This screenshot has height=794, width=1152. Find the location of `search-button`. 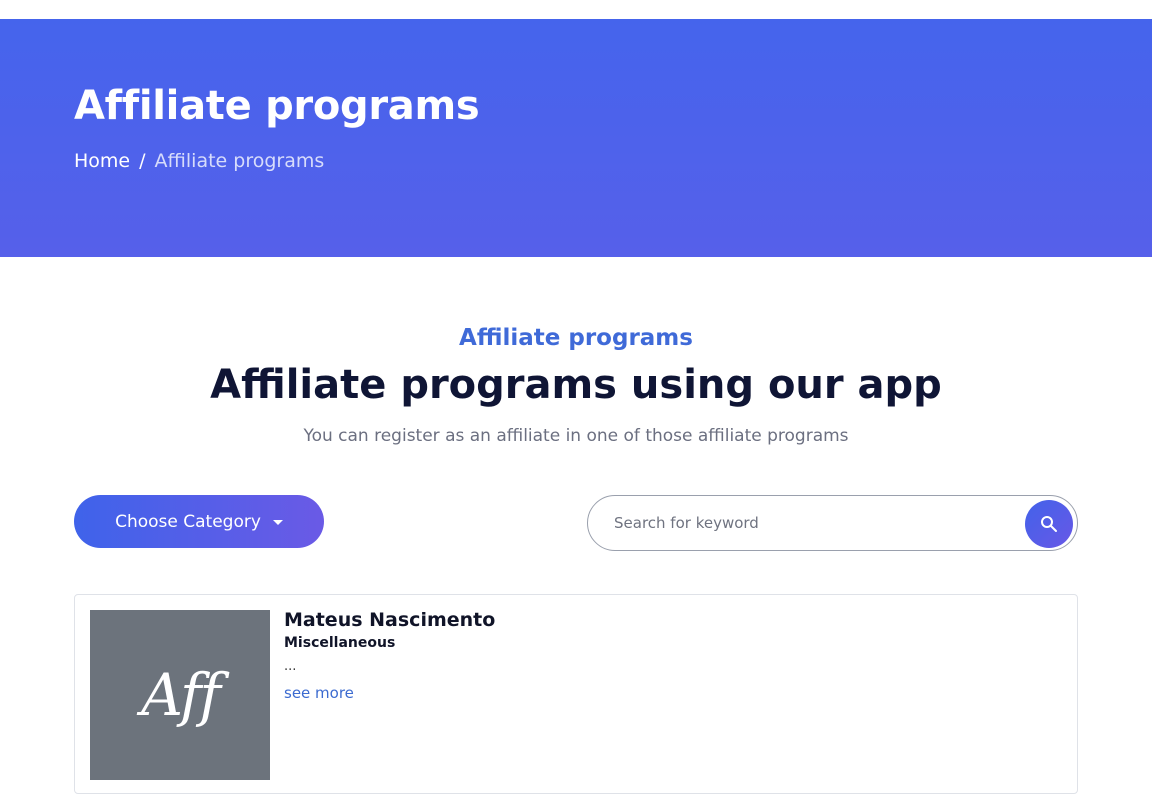

search-button is located at coordinates (1049, 524).